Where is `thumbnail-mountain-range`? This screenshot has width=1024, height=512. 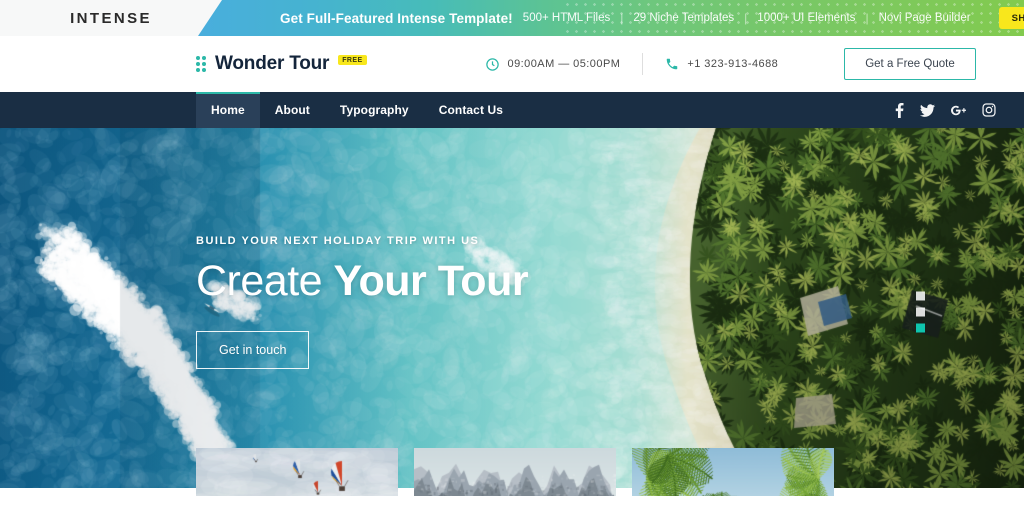
thumbnail-mountain-range is located at coordinates (515, 472).